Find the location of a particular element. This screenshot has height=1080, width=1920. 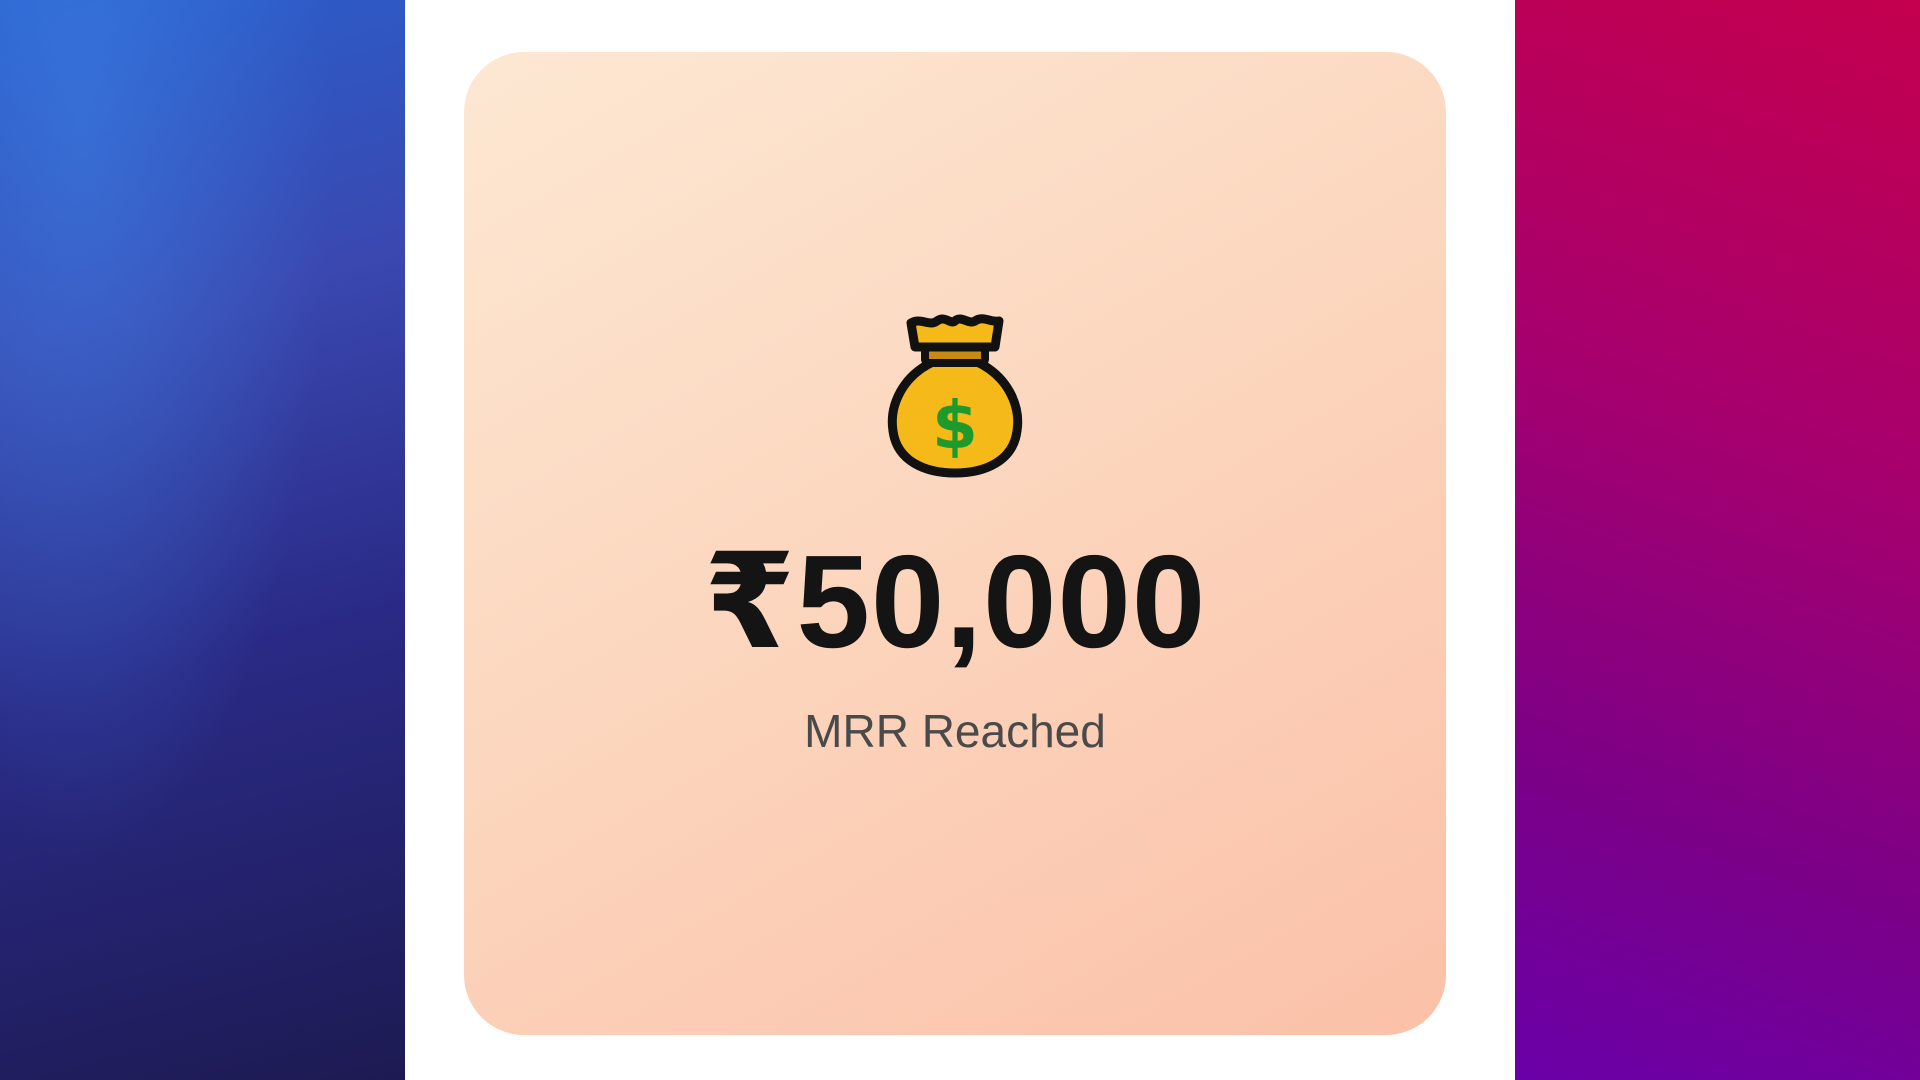

money-bag-icon: $ is located at coordinates (955, 396).